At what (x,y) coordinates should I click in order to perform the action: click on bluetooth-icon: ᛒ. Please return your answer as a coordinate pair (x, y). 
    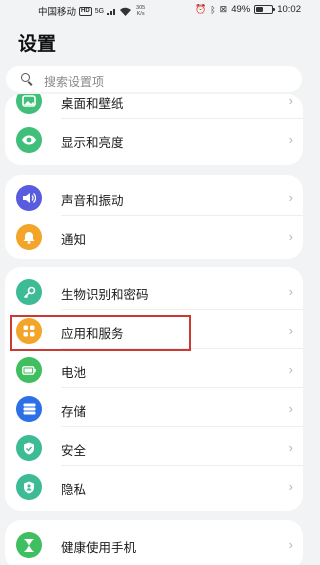
    Looking at the image, I should click on (213, 9).